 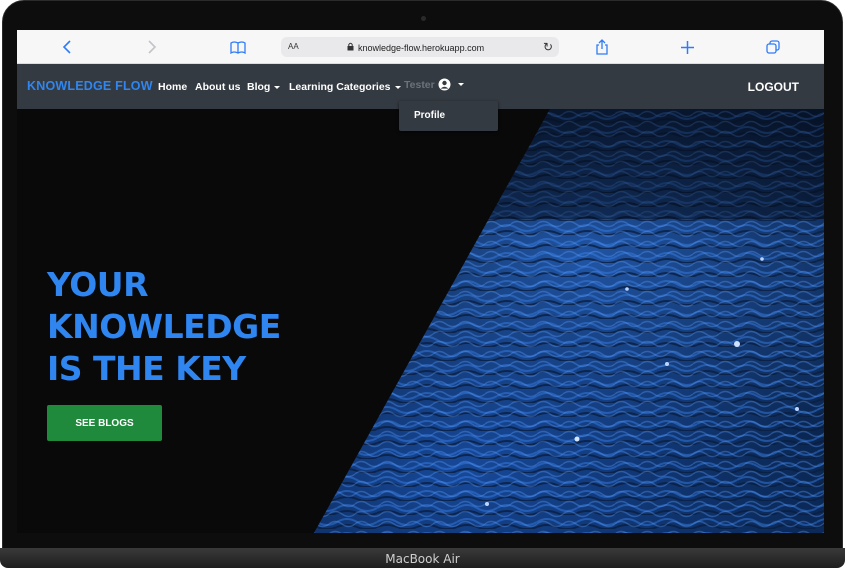 I want to click on nav-home-label: Home, so click(x=173, y=87).